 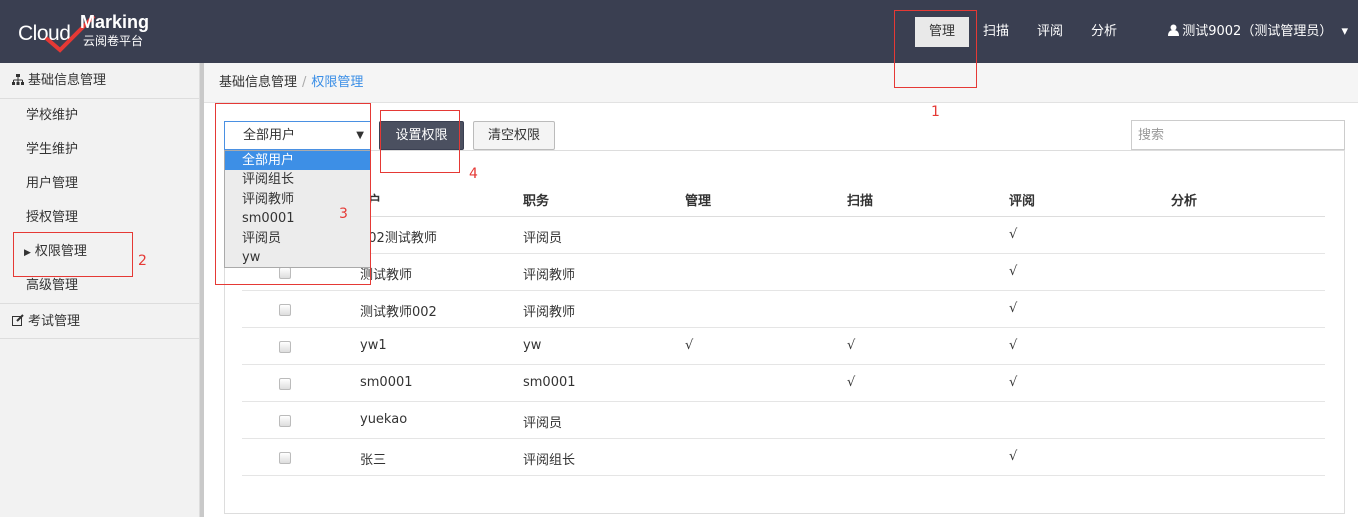 I want to click on sitemap-icon, so click(x=18, y=79).